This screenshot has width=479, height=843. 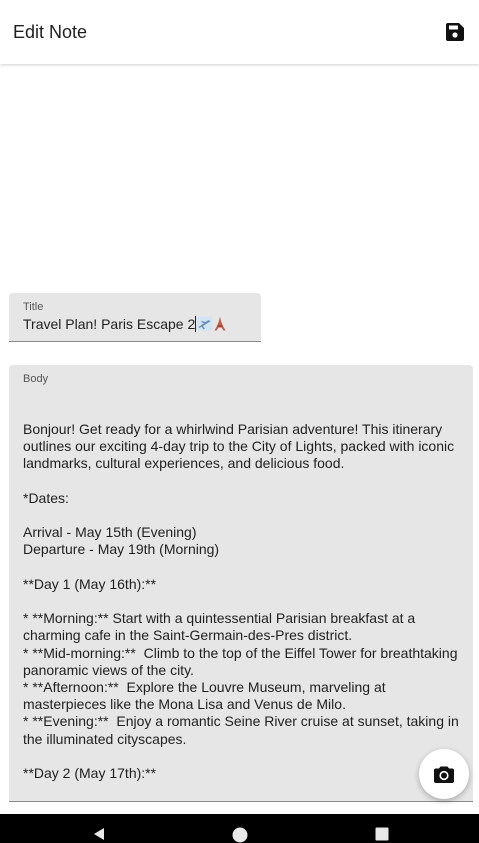 I want to click on save-button, so click(x=455, y=32).